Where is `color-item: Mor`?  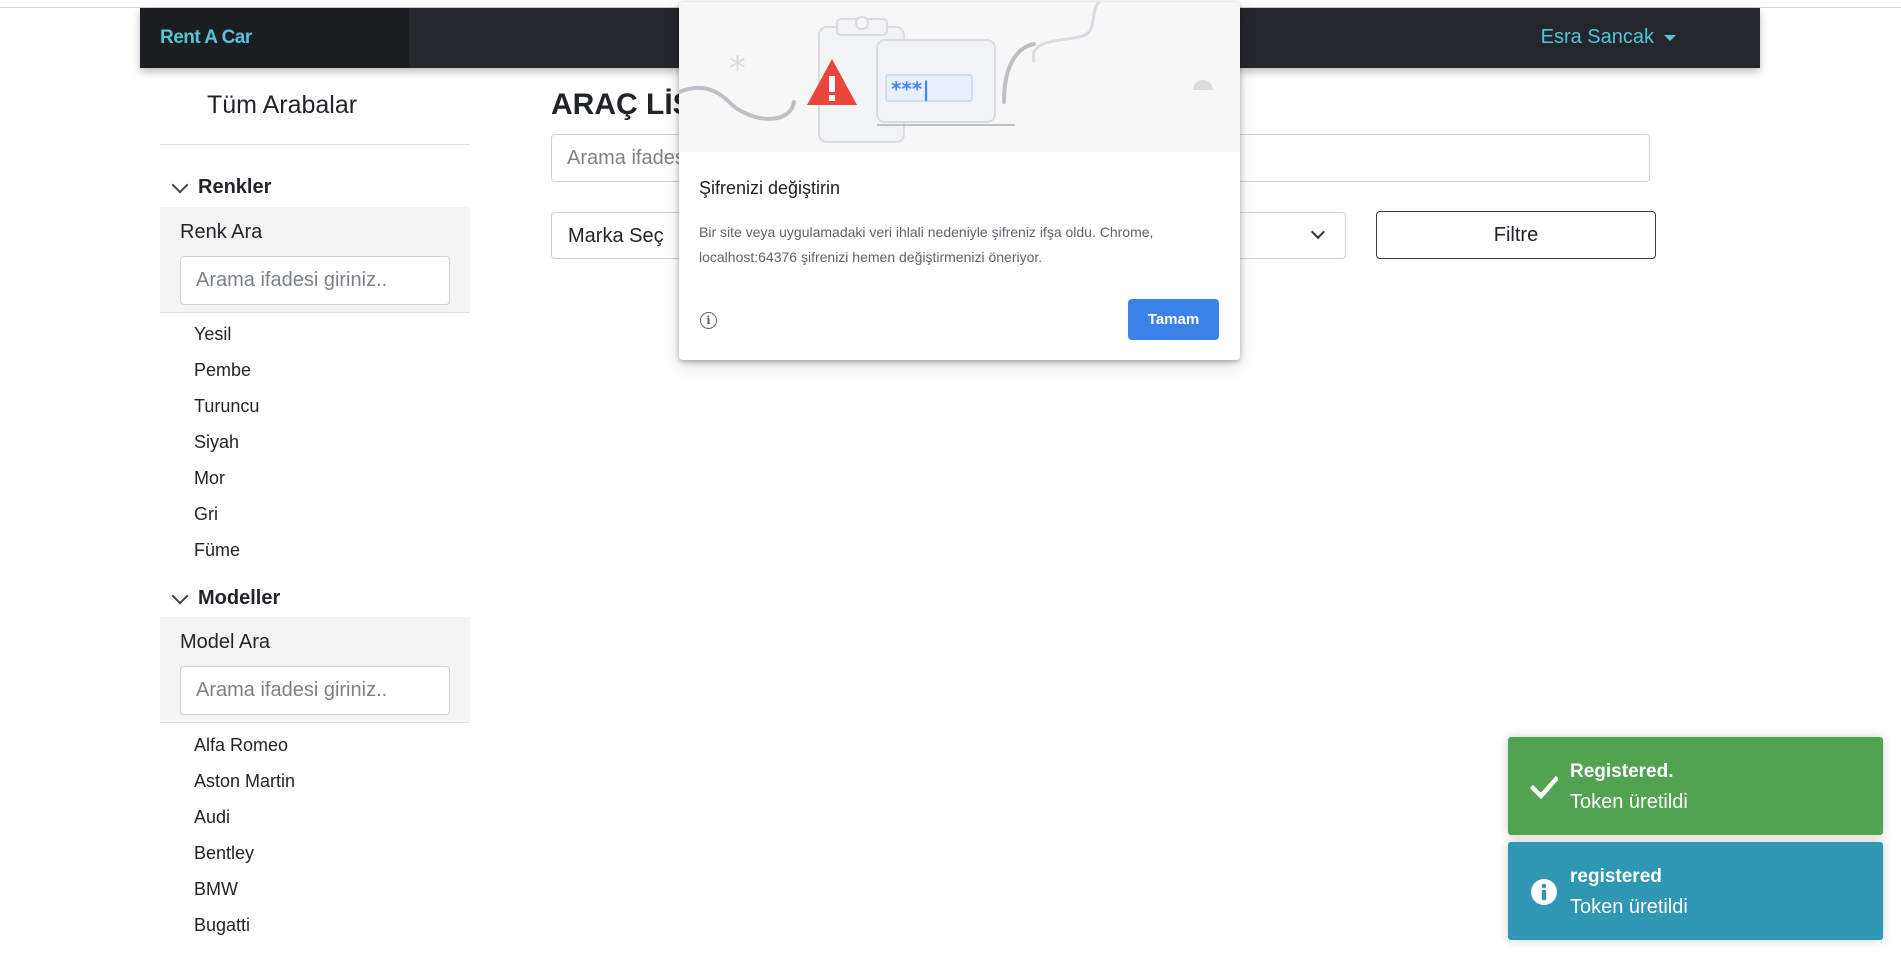 color-item: Mor is located at coordinates (226, 478).